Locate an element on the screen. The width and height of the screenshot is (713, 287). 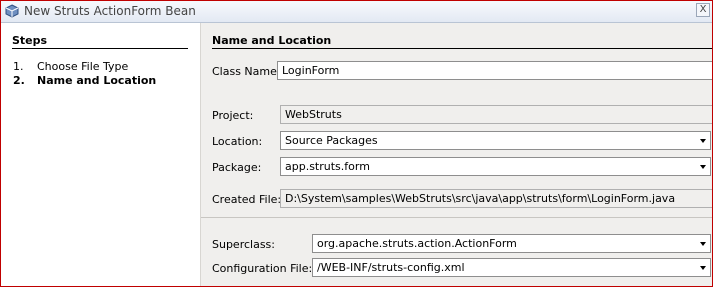
window-title: New Struts ActionForm Bean is located at coordinates (110, 11).